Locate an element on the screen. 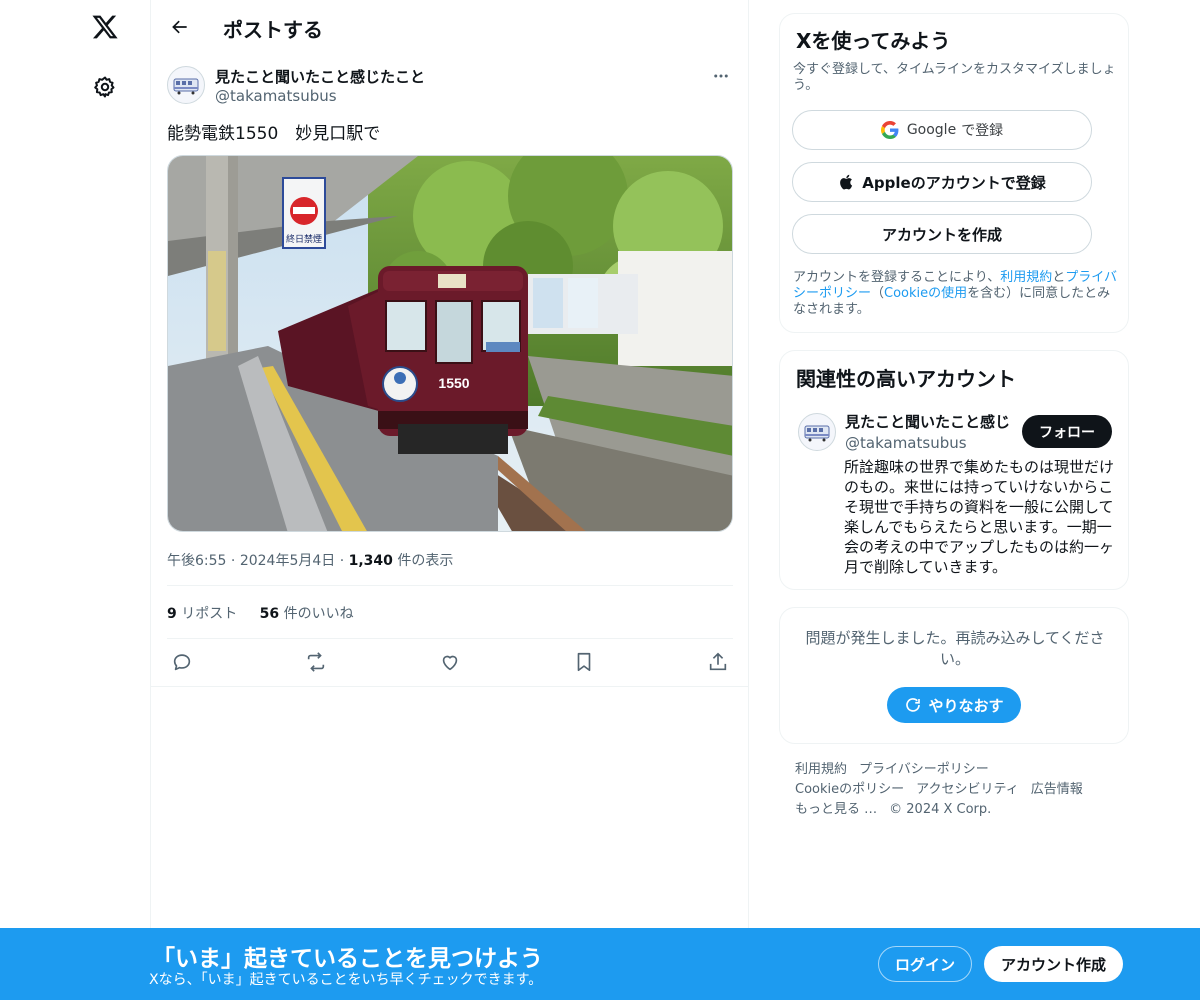 Image resolution: width=1200 pixels, height=1000 pixels. create-account-button: アカウントを作成 is located at coordinates (942, 234).